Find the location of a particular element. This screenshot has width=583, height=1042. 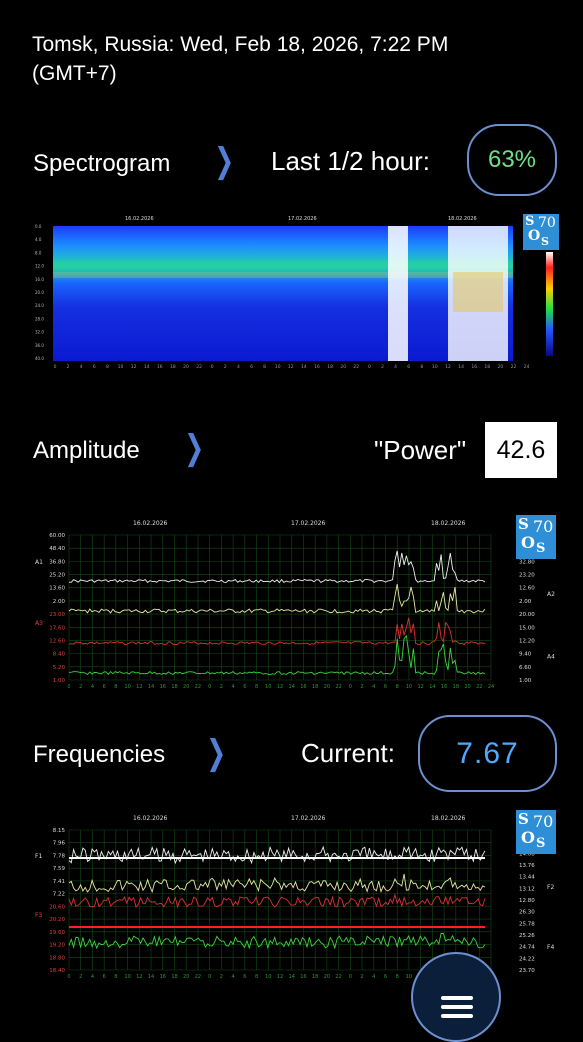

spectrogram-link: Spectrogram is located at coordinates (101, 164).